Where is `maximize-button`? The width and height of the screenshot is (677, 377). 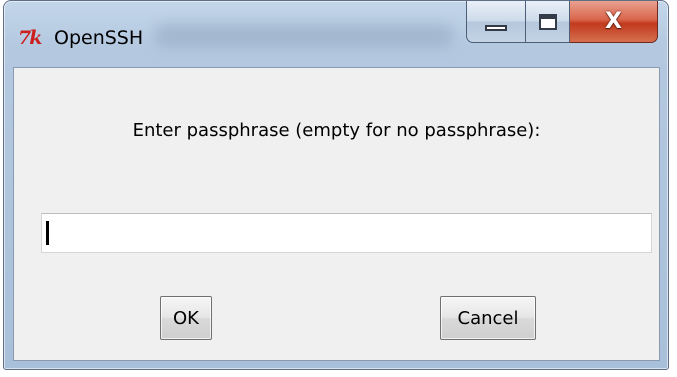 maximize-button is located at coordinates (548, 22).